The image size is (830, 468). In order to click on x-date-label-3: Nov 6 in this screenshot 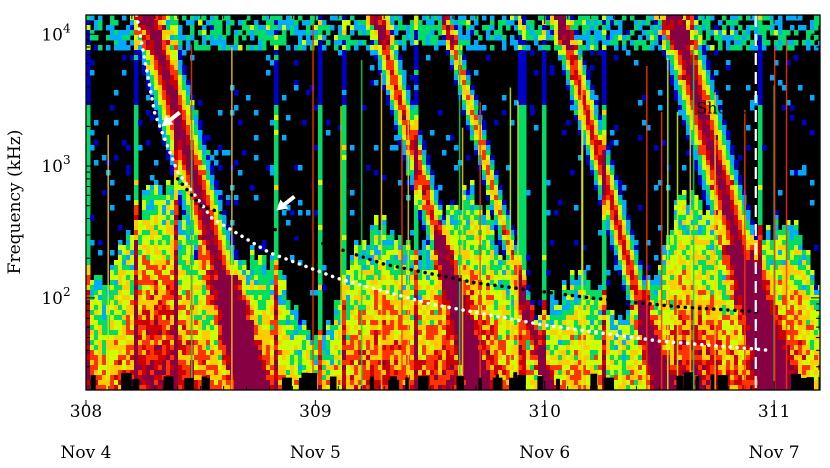, I will do `click(544, 453)`.